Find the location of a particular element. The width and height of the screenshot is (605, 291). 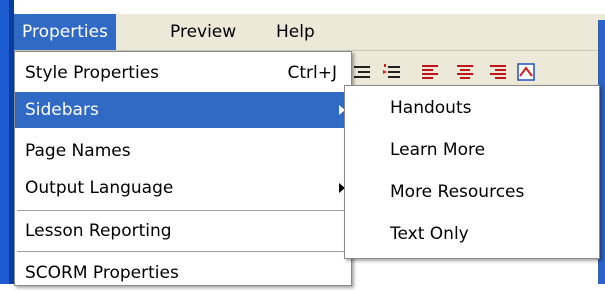

menu-item-sidebars: Sidebars is located at coordinates (183, 110).